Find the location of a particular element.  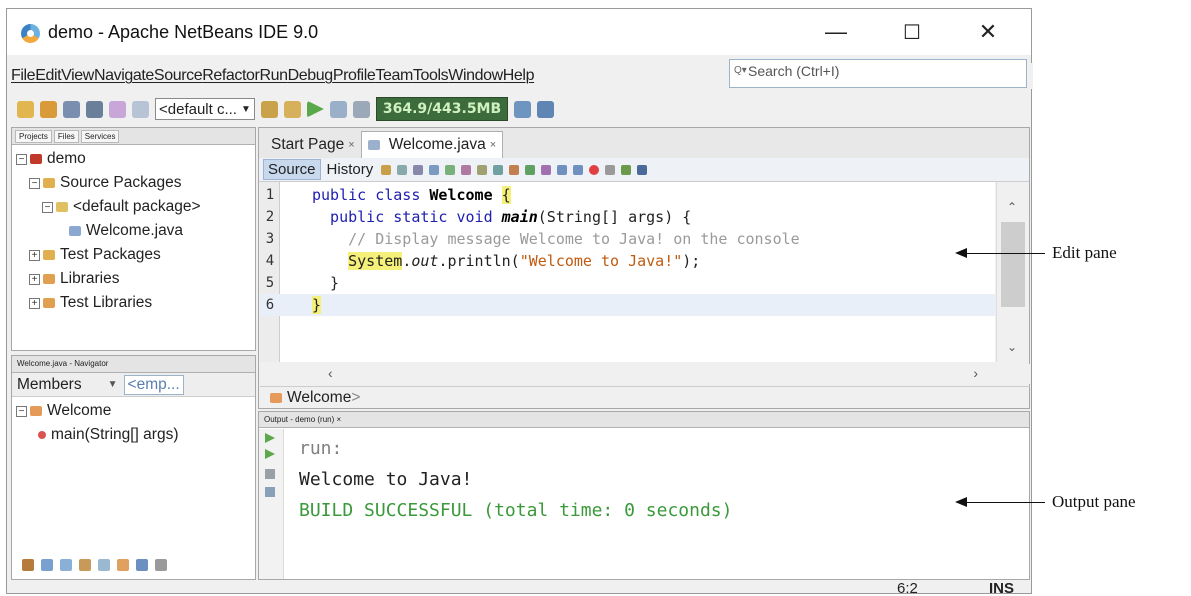

search-input: Search (Ctrl+I) is located at coordinates (878, 73).